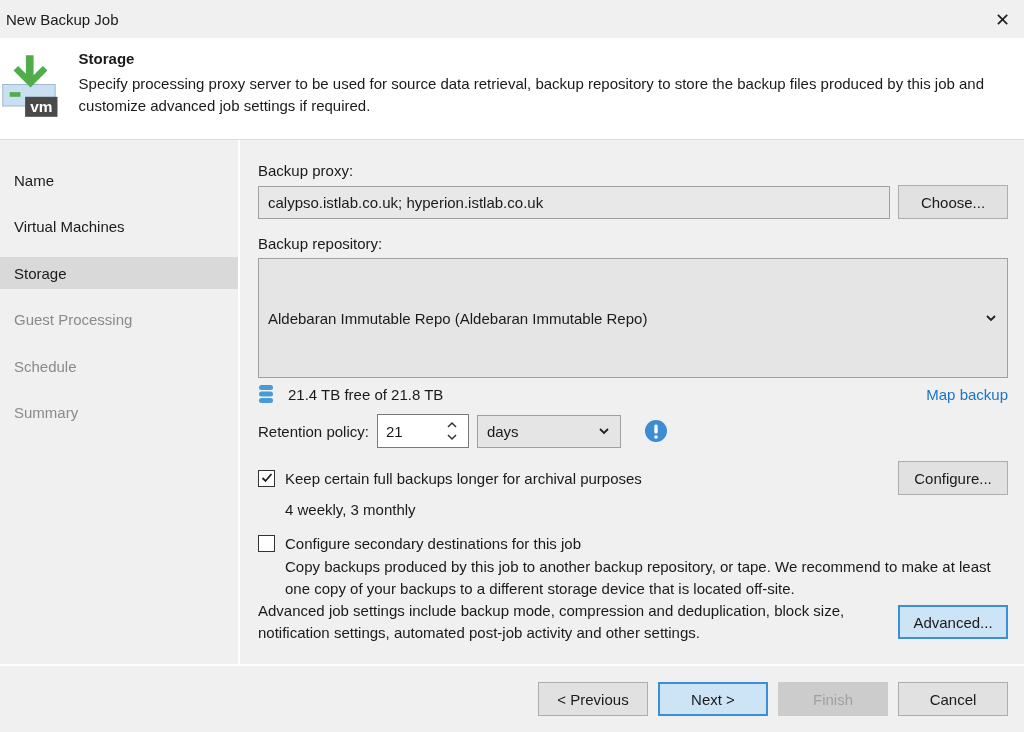 Image resolution: width=1024 pixels, height=732 pixels. Describe the element at coordinates (655, 431) in the screenshot. I see `warning-icon` at that location.